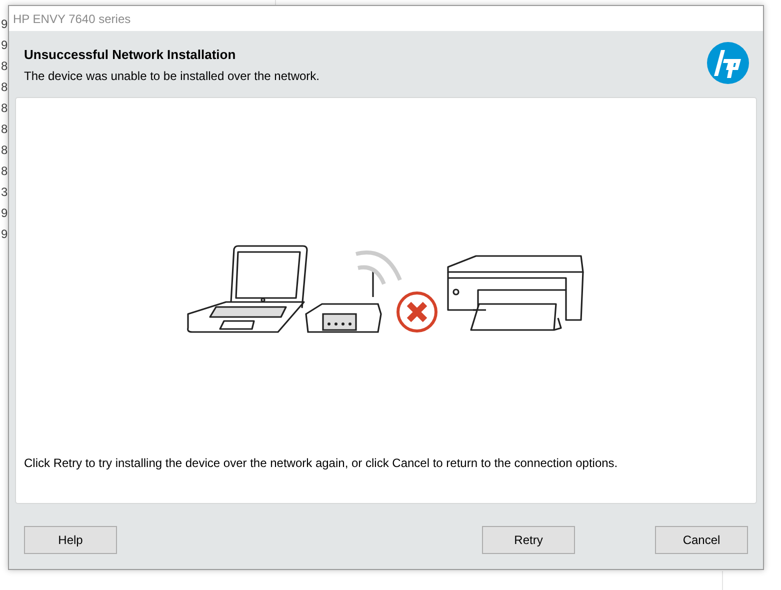 The height and width of the screenshot is (590, 781). I want to click on dialog-button: Cancel, so click(701, 540).